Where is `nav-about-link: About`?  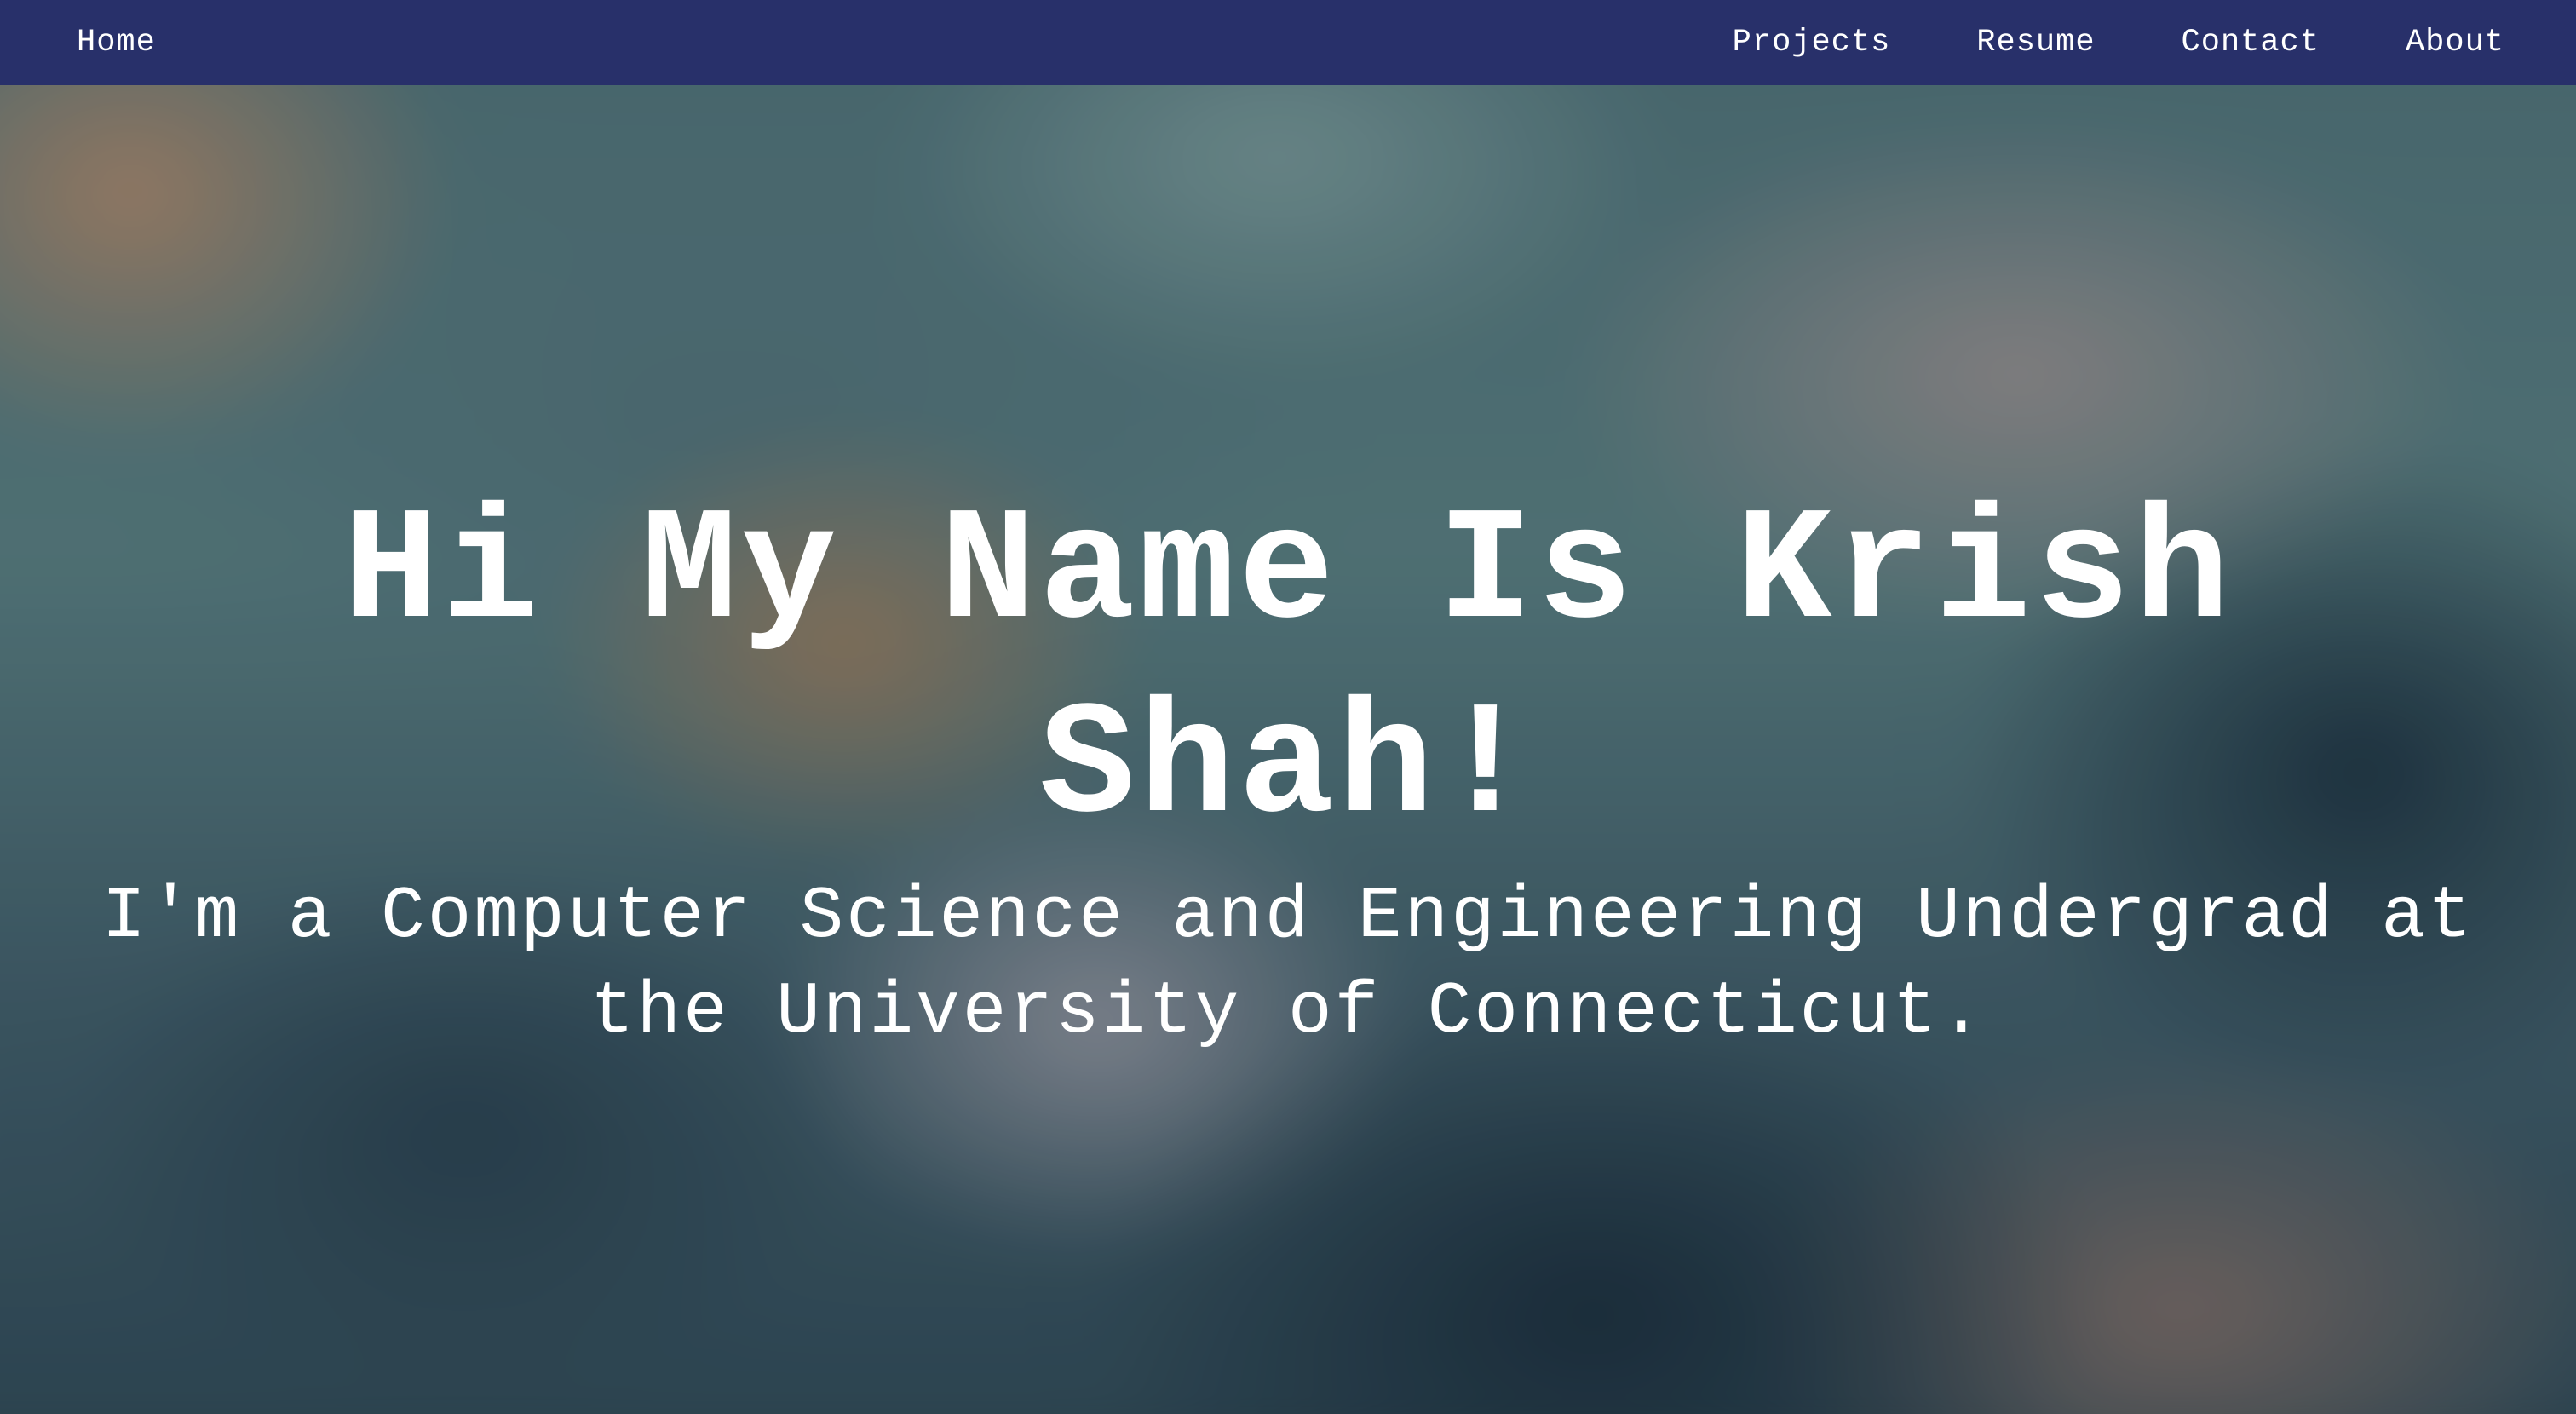
nav-about-link: About is located at coordinates (2455, 42).